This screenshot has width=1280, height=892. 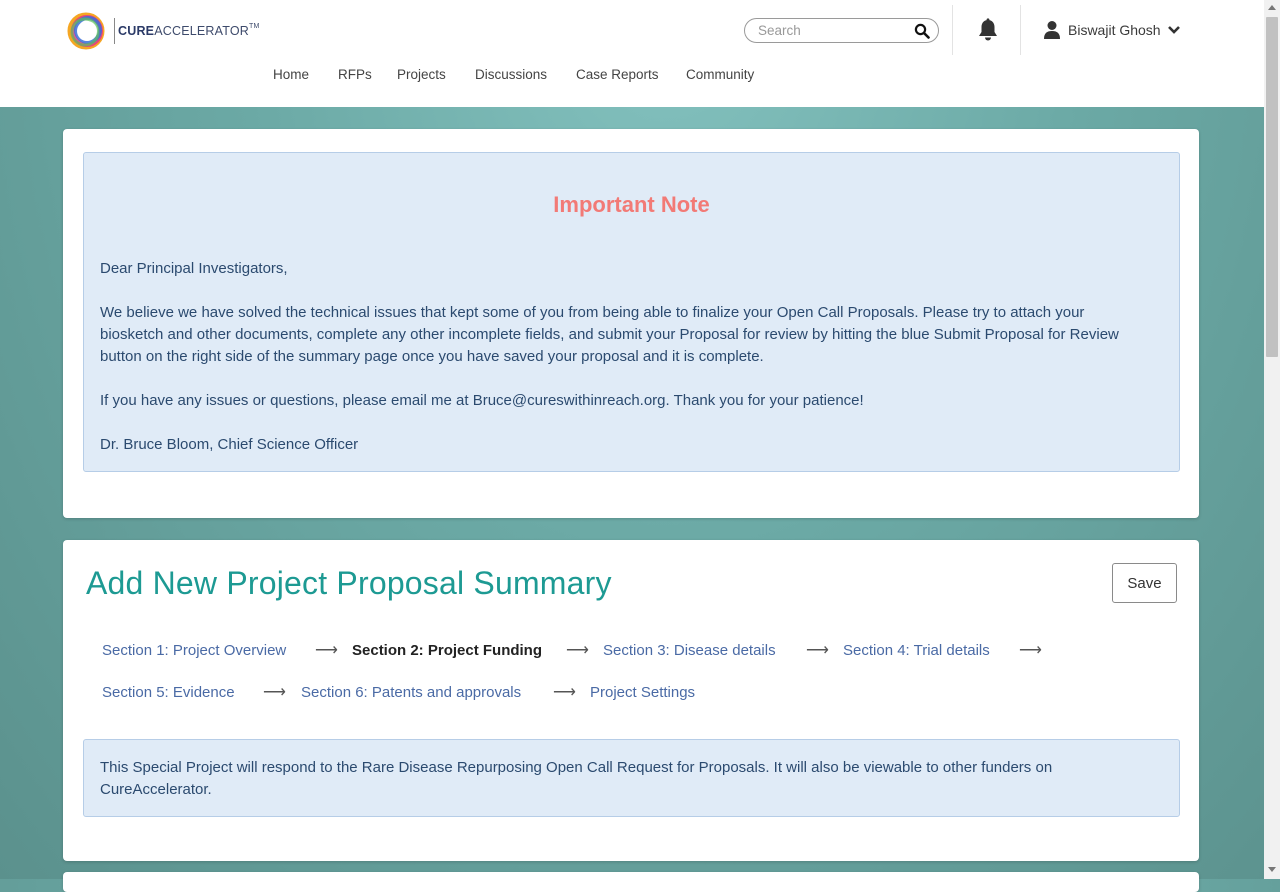 I want to click on save-button: Save, so click(x=1144, y=583).